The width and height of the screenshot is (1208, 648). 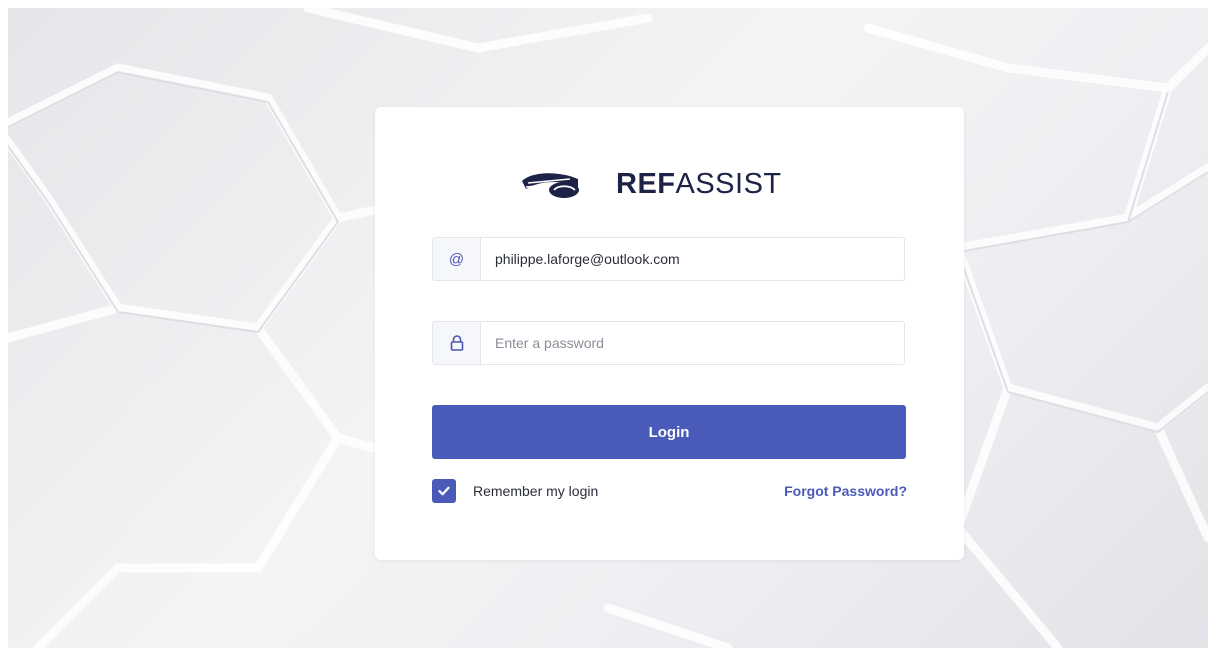 I want to click on login-button: Login, so click(x=669, y=432).